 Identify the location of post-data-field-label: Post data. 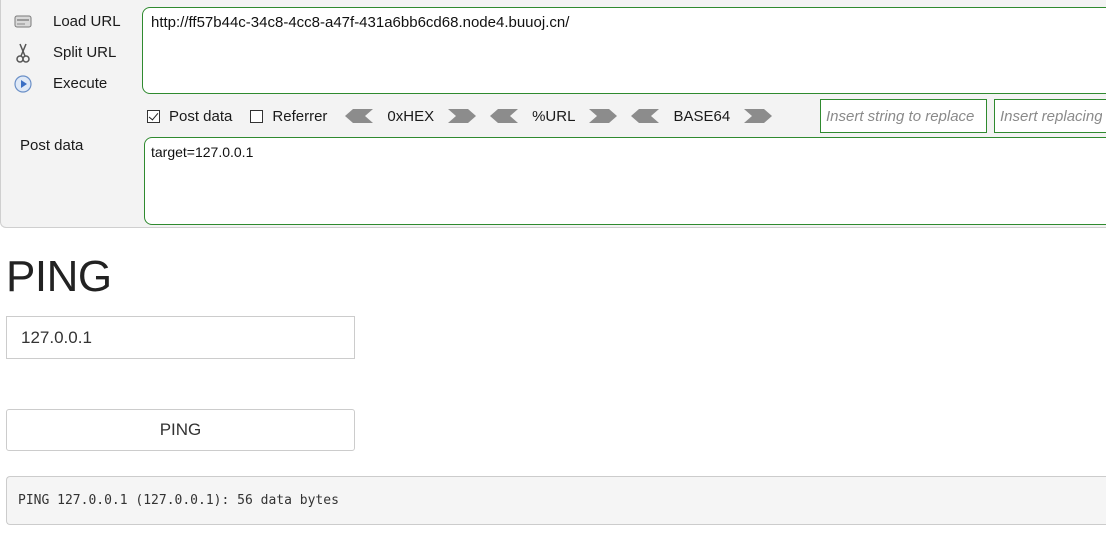
(52, 145).